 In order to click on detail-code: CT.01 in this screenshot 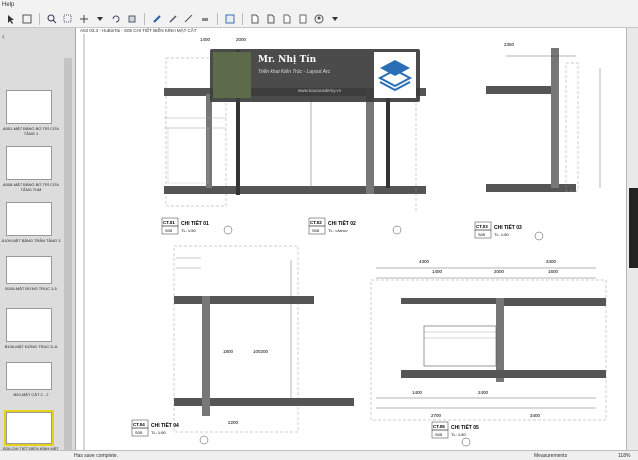, I will do `click(169, 222)`.